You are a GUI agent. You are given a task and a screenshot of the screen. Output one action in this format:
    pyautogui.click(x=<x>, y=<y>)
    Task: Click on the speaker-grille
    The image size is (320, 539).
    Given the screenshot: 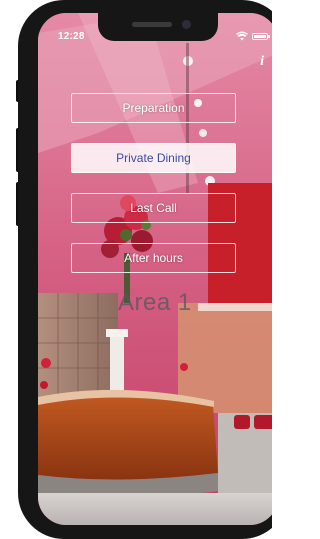 What is the action you would take?
    pyautogui.click(x=152, y=24)
    